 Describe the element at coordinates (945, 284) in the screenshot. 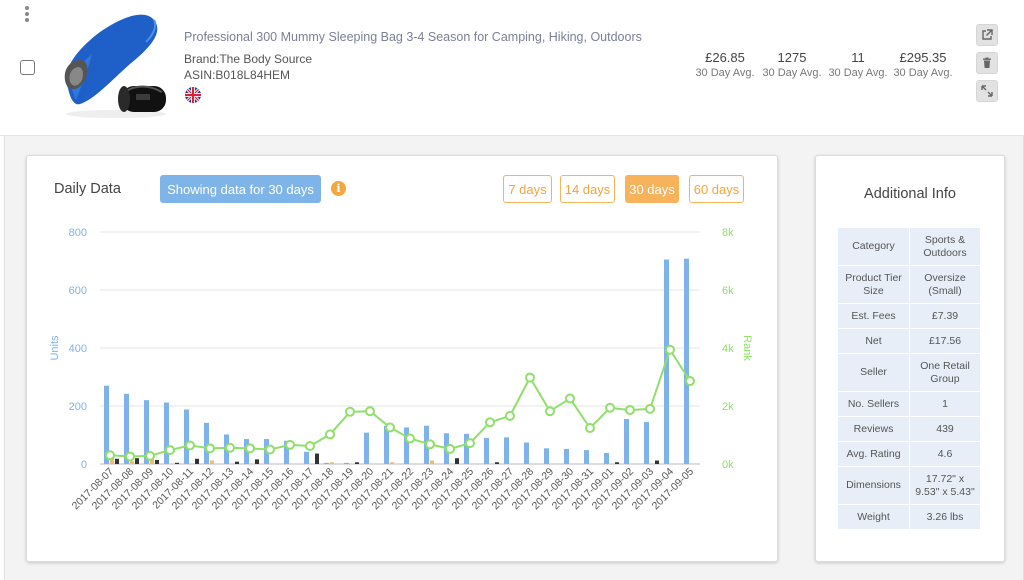

I see `info-value: Oversize (Small)` at that location.